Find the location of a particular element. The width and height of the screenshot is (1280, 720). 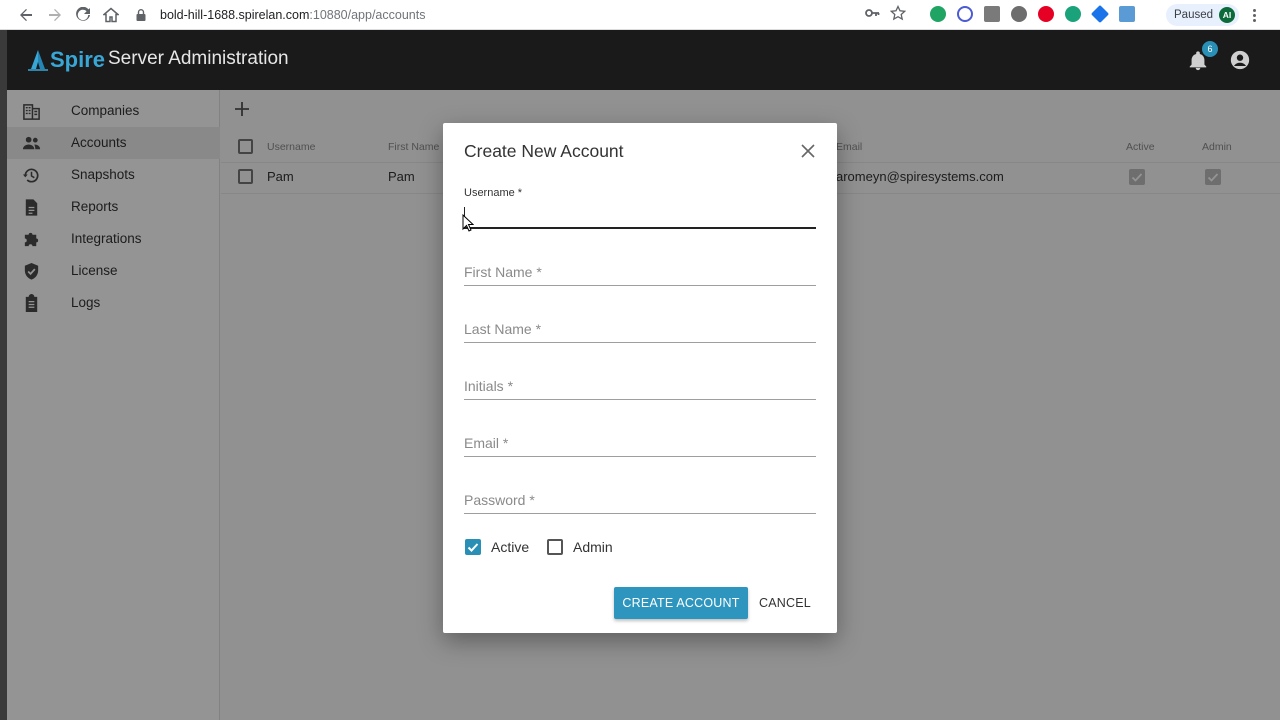

profile-avatar: AI is located at coordinates (1227, 15).